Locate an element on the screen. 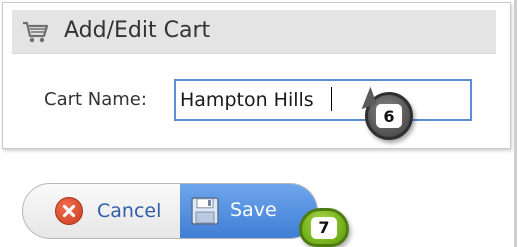  cancel-icon is located at coordinates (69, 211).